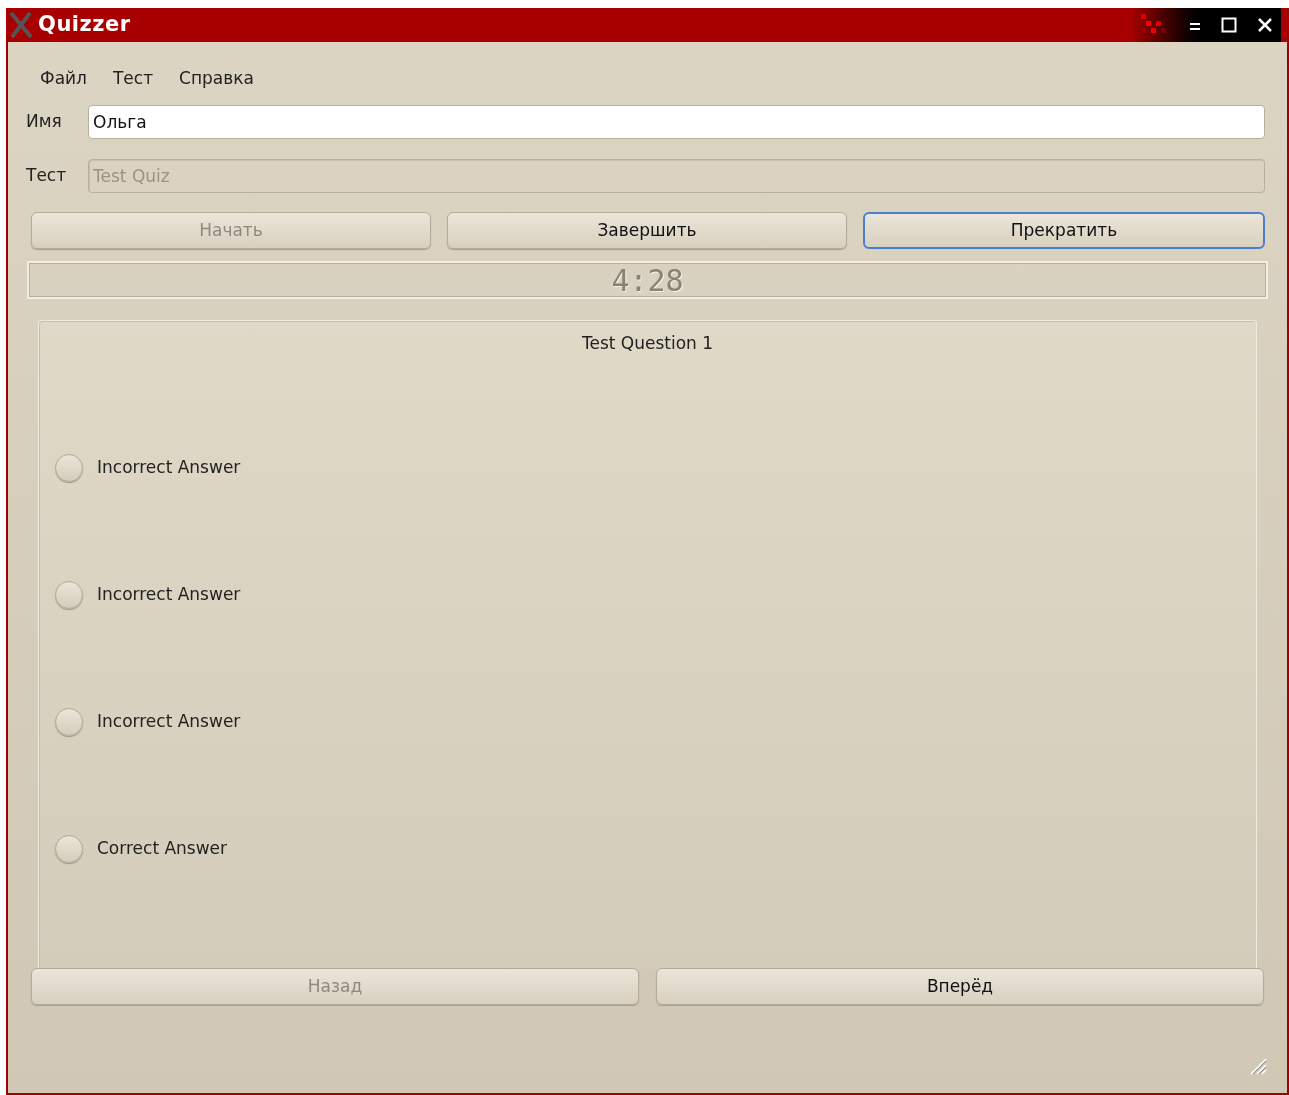 Image resolution: width=1289 pixels, height=1095 pixels. Describe the element at coordinates (676, 122) in the screenshot. I see `input-field: Ольга` at that location.